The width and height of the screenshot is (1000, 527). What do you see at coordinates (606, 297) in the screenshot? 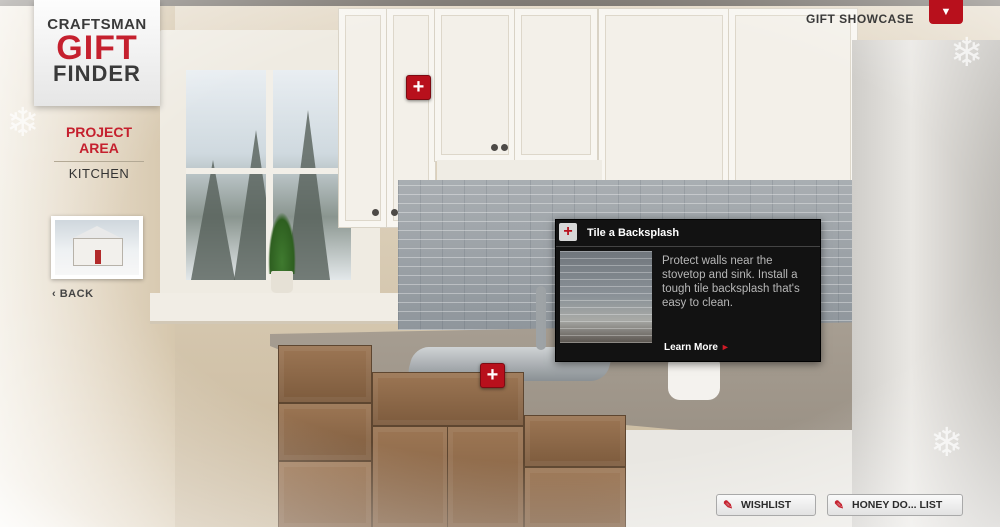
I see `backsplash-image` at bounding box center [606, 297].